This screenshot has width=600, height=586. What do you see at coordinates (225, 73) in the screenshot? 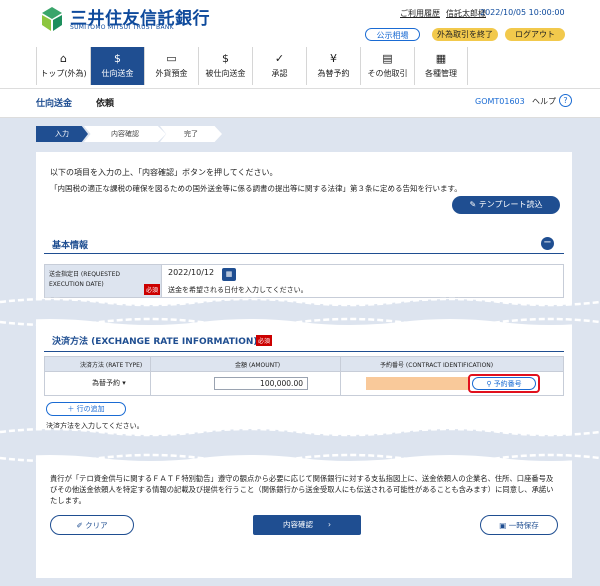
I see `nav-label: 被仕向送金` at bounding box center [225, 73].